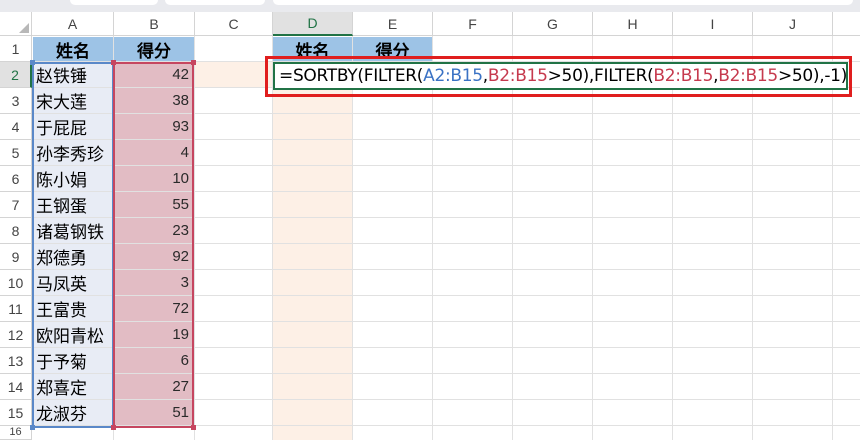  What do you see at coordinates (16, 153) in the screenshot?
I see `row-header-5: 5` at bounding box center [16, 153].